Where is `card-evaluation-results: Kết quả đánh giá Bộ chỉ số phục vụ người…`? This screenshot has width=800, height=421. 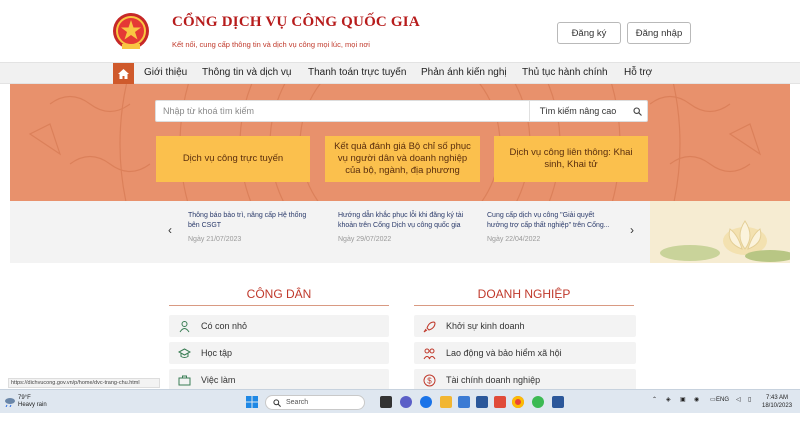
card-evaluation-results: Kết quả đánh giá Bộ chỉ số phục vụ người… is located at coordinates (402, 159).